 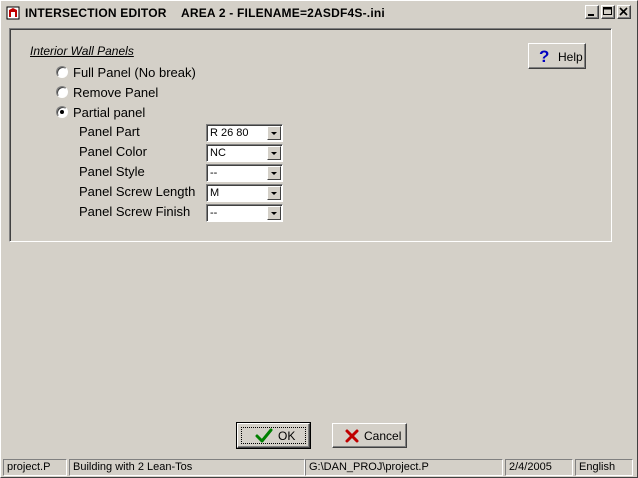 I want to click on cancel-label: Cancel, so click(x=383, y=436).